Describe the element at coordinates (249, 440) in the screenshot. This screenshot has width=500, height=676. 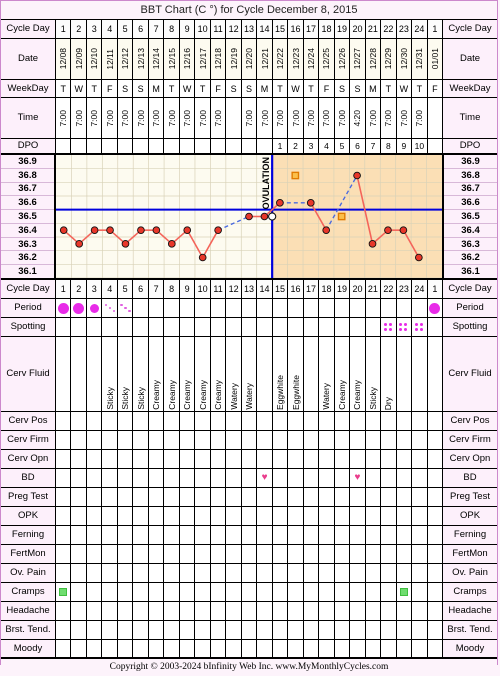
I see `cerv-firm-cells` at that location.